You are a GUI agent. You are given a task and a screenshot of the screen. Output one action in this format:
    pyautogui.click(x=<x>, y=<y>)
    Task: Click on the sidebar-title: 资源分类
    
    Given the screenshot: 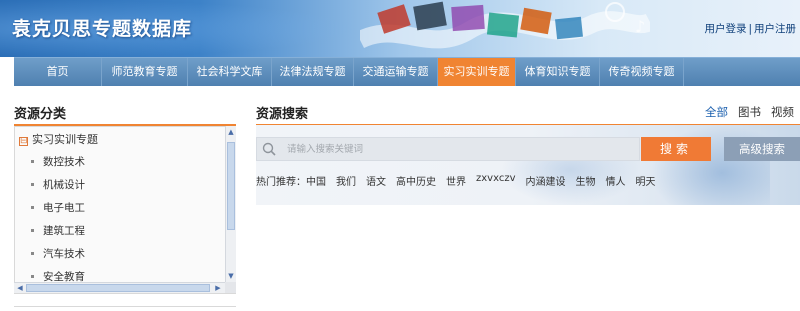 What is the action you would take?
    pyautogui.click(x=40, y=114)
    